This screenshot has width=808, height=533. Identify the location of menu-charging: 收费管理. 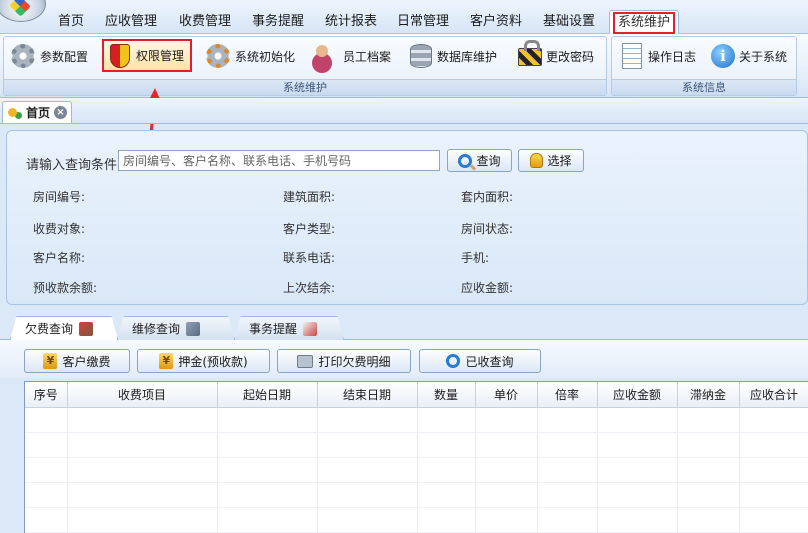
(205, 22).